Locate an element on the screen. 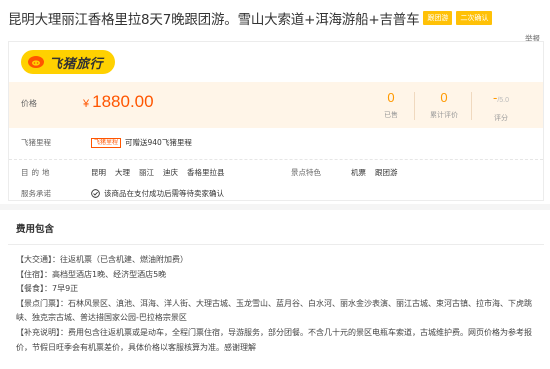 This screenshot has width=550, height=369. price-value: ¥1880.00 is located at coordinates (118, 102).